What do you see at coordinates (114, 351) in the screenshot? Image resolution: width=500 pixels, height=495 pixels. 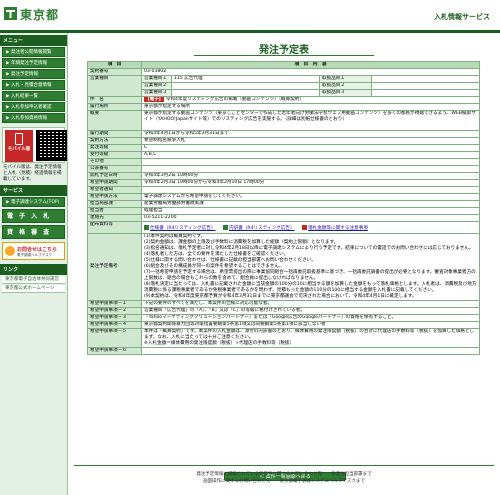 I see `extra-label: 希望申請事項－６` at bounding box center [114, 351].